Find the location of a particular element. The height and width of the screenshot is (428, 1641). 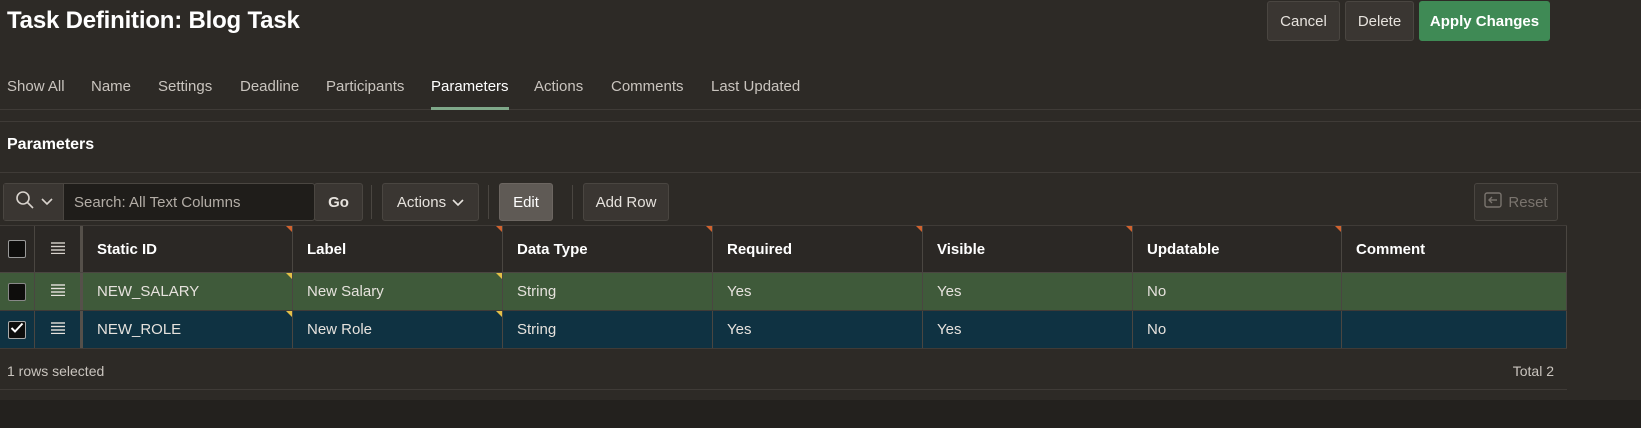

region-title: Parameters is located at coordinates (51, 144).